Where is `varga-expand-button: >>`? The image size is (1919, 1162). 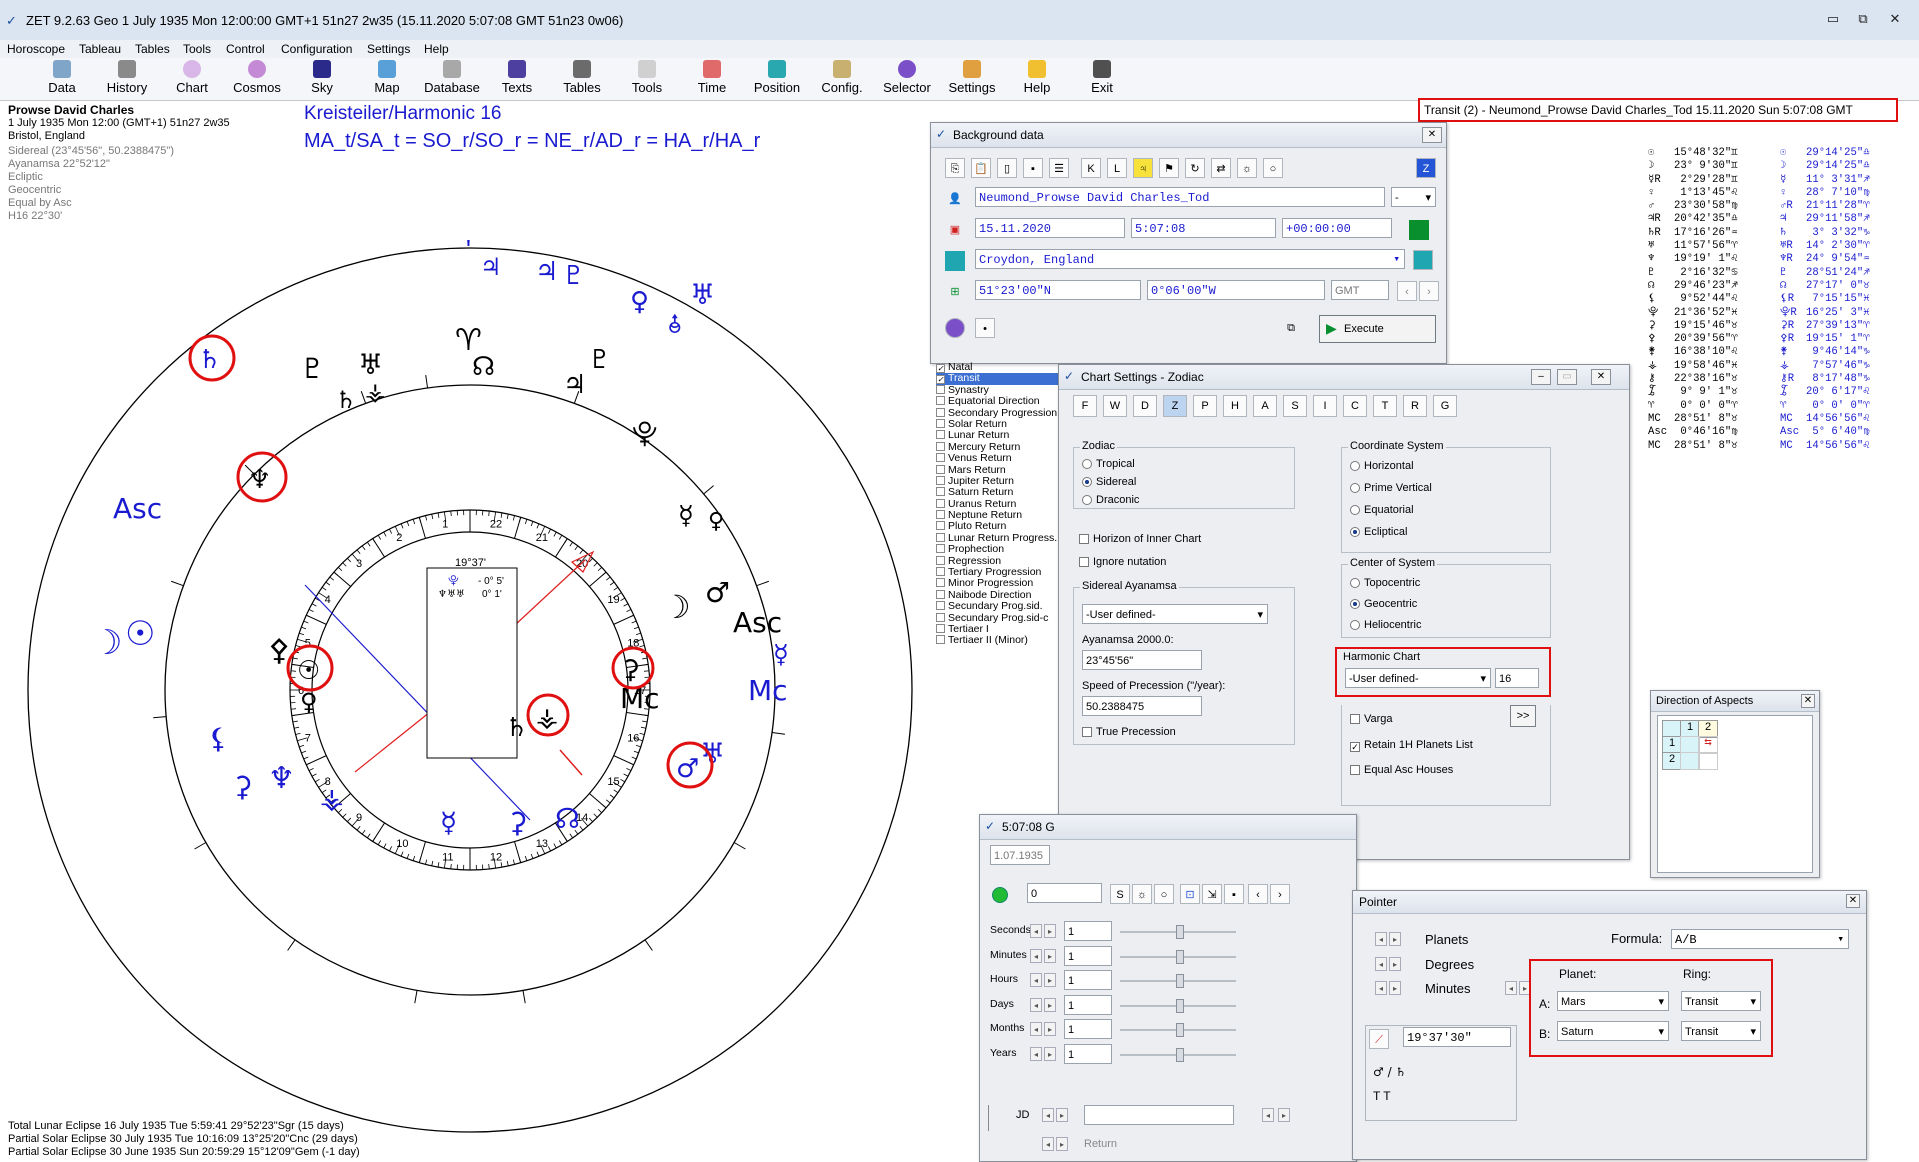
varga-expand-button: >> is located at coordinates (1523, 716).